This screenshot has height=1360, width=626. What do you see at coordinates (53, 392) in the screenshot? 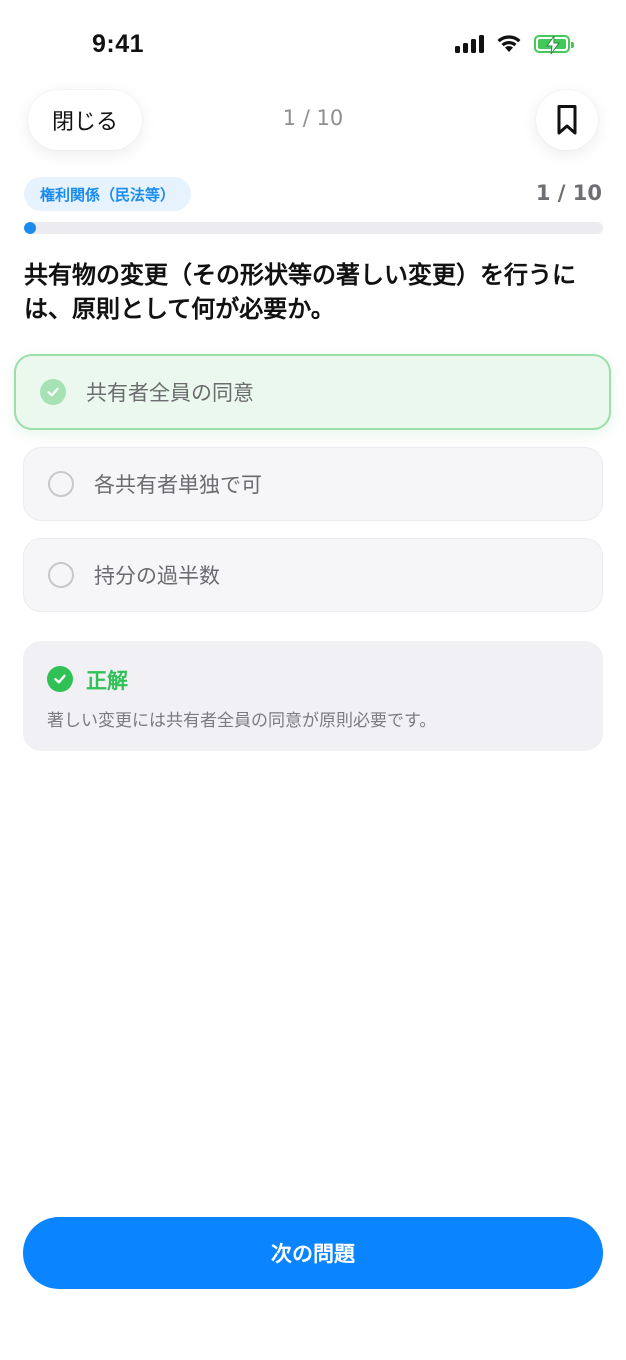
I see `check-circle-icon` at bounding box center [53, 392].